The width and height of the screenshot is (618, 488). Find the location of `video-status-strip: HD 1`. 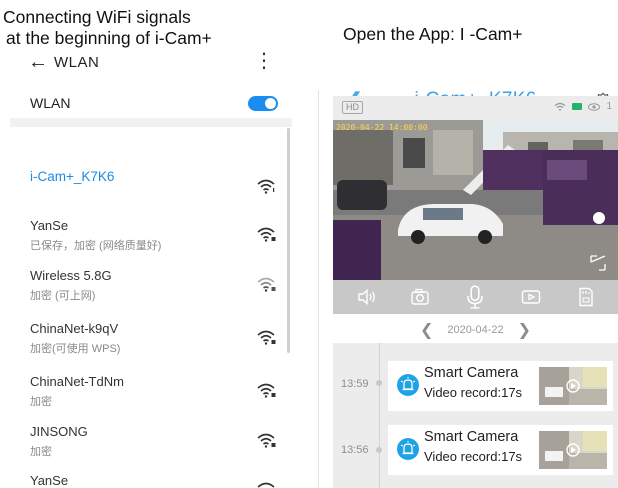

video-status-strip: HD 1 is located at coordinates (475, 108).